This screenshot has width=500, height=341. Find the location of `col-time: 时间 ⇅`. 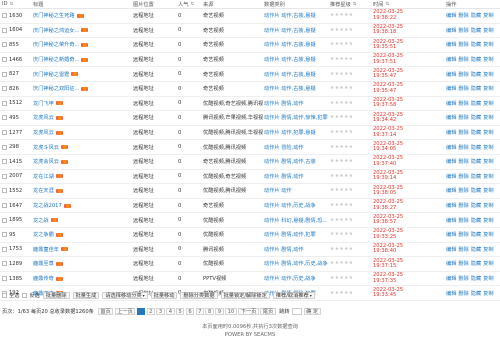

col-time: 时间 ⇅ is located at coordinates (395, 4).